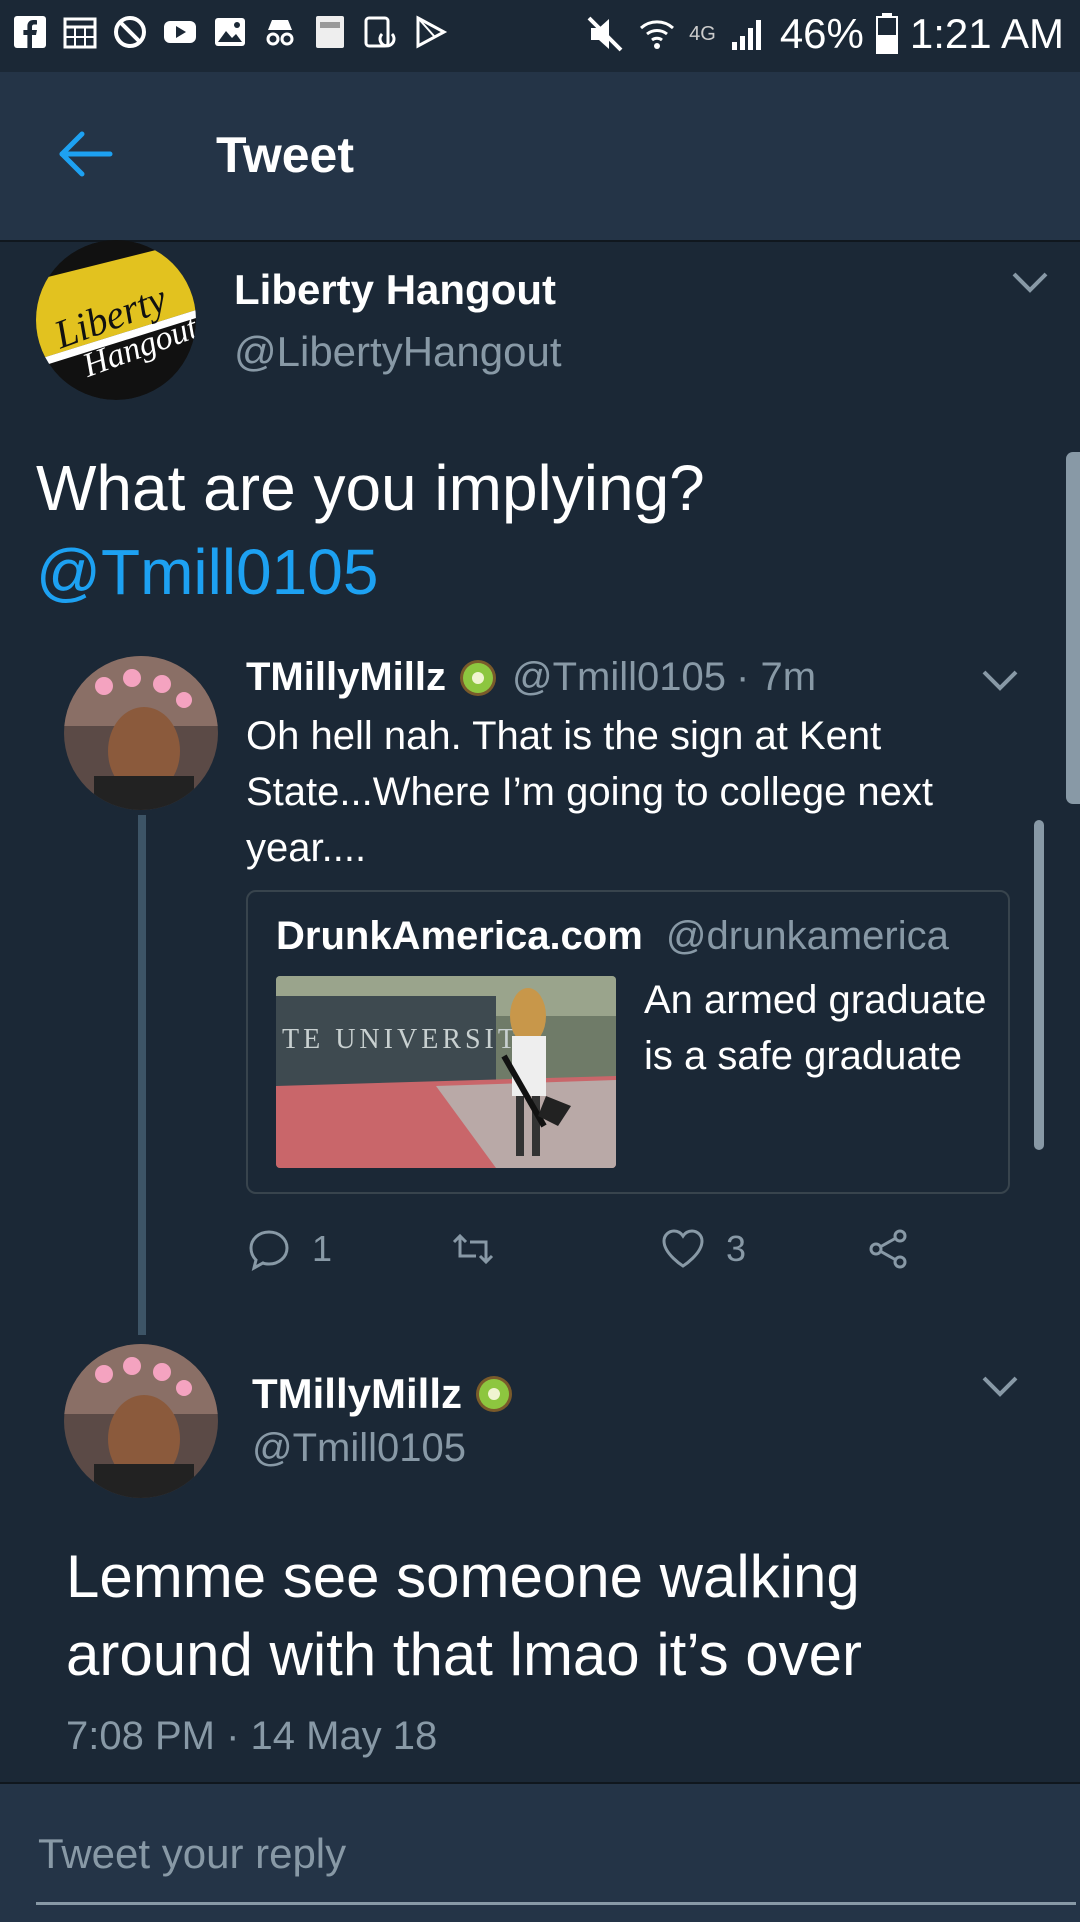 The height and width of the screenshot is (1922, 1080). Describe the element at coordinates (815, 1028) in the screenshot. I see `quoted-text: An armed graduate is a safe graduate` at that location.